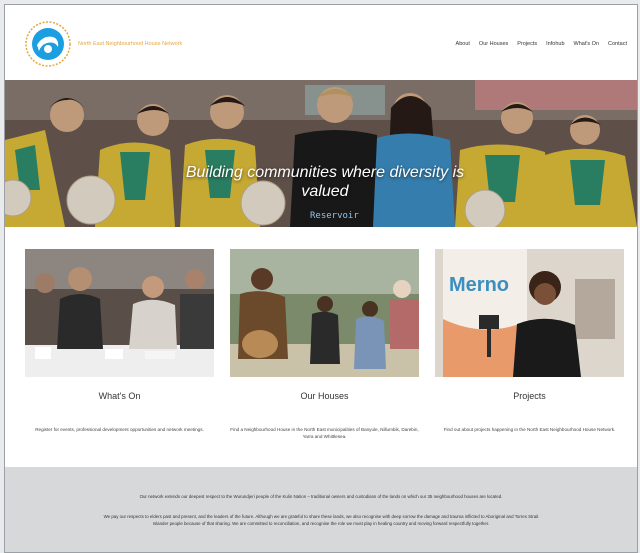 This screenshot has width=640, height=553. What do you see at coordinates (324, 396) in the screenshot?
I see `card-title-our-houses: Our Houses` at bounding box center [324, 396].